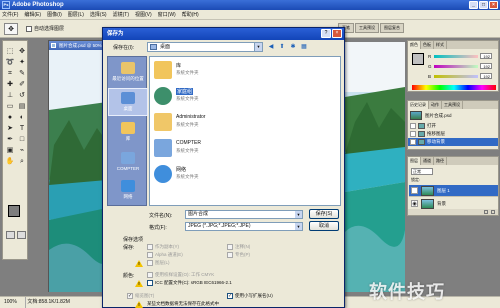 The height and width of the screenshot is (308, 500). Describe the element at coordinates (190, 14) in the screenshot. I see `menu-help: 帮助(H)` at that location.